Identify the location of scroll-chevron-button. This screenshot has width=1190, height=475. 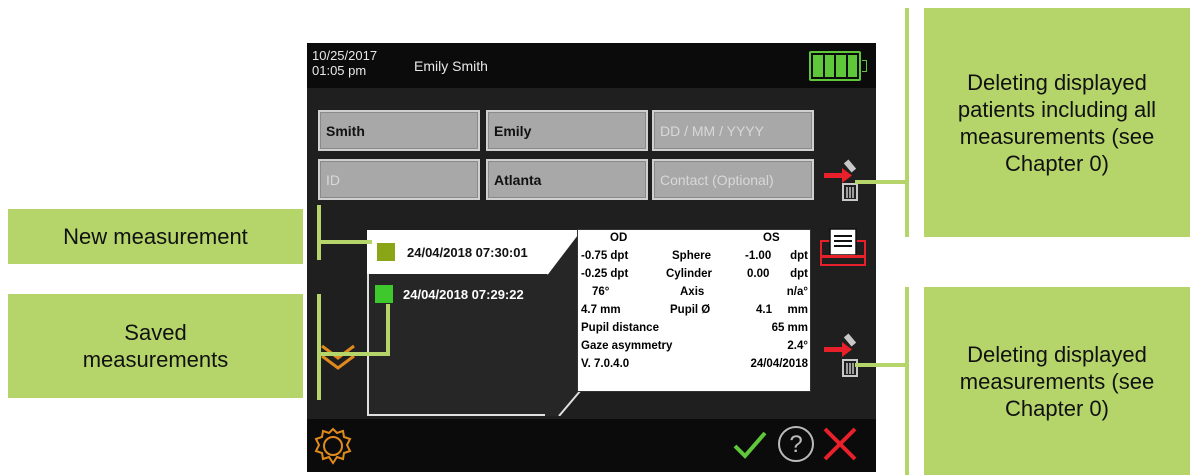
(338, 357).